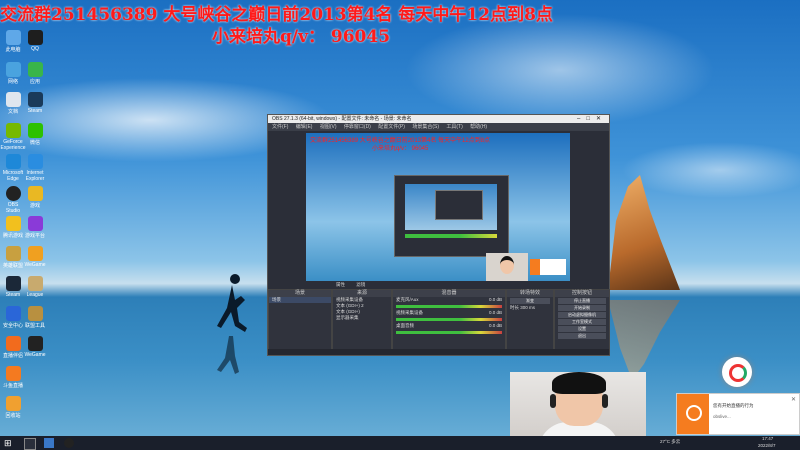 This screenshot has height=450, width=800. I want to click on recursive-mixer-meter, so click(451, 236).